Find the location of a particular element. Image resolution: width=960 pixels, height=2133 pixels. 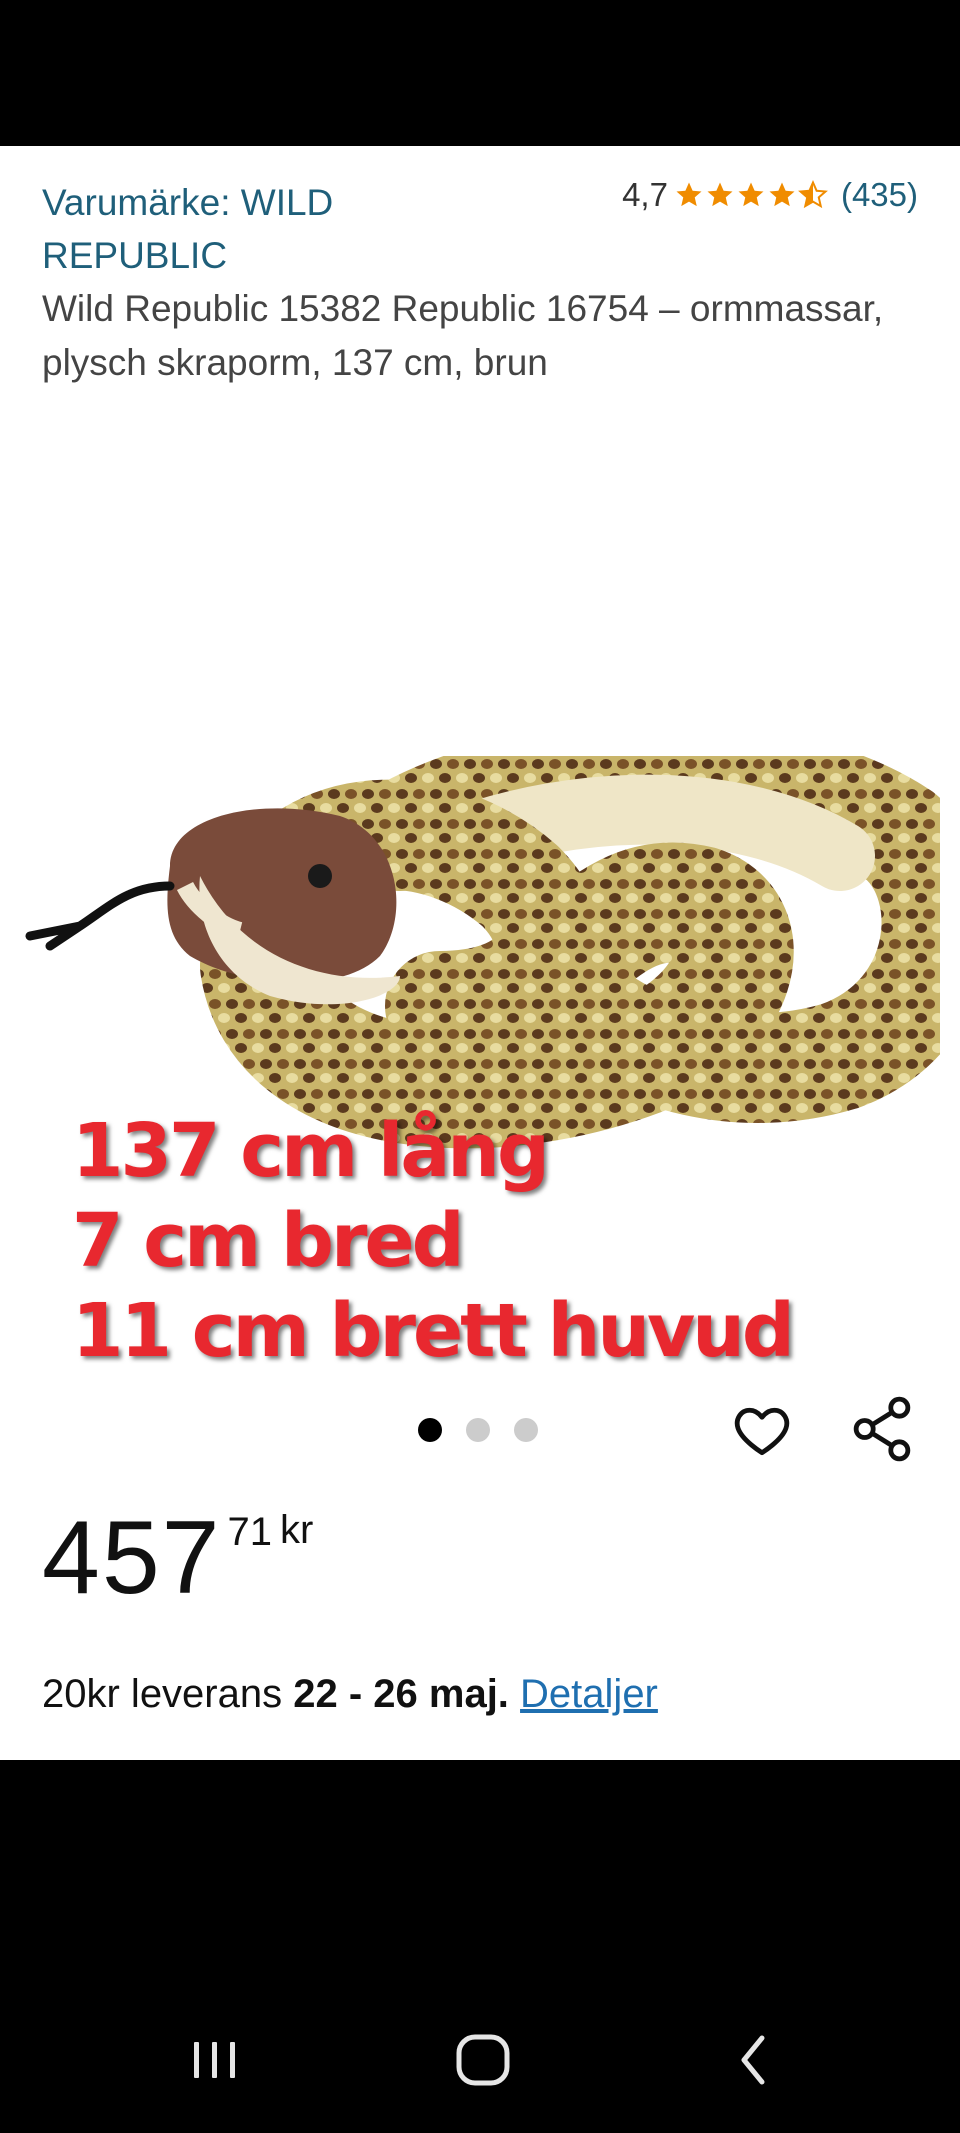

rating-score: 4,7 is located at coordinates (645, 194).